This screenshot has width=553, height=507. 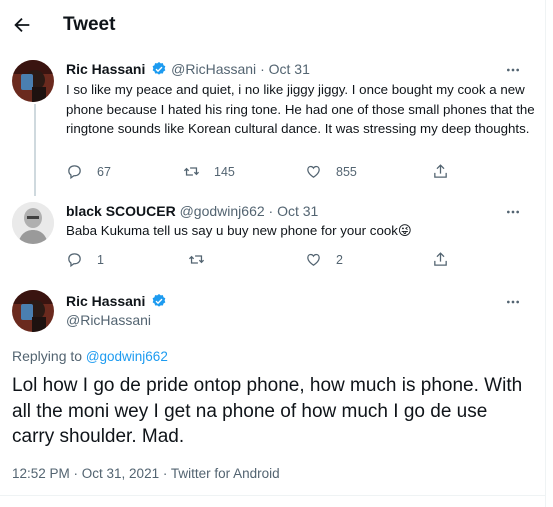 I want to click on header: Tweet, so click(x=273, y=25).